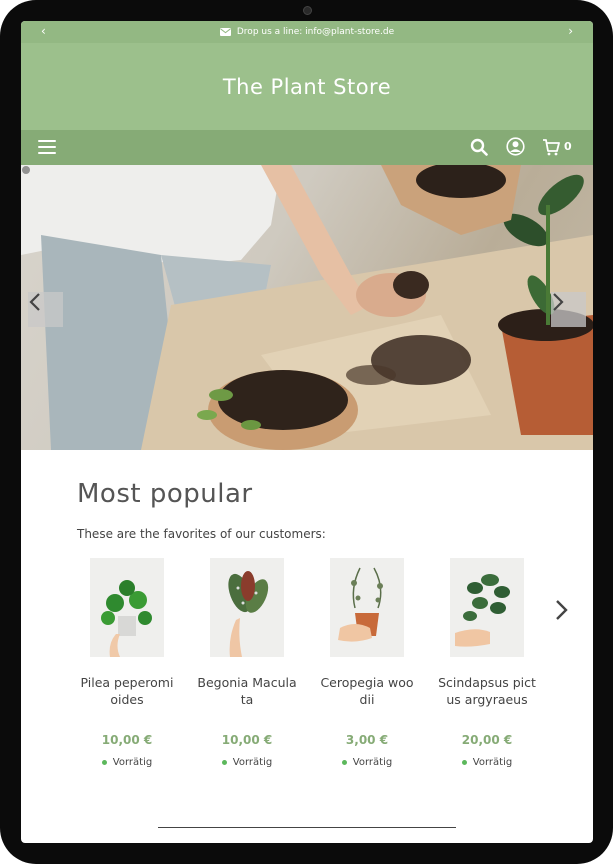 This screenshot has width=613, height=864. I want to click on slider-dot, so click(26, 170).